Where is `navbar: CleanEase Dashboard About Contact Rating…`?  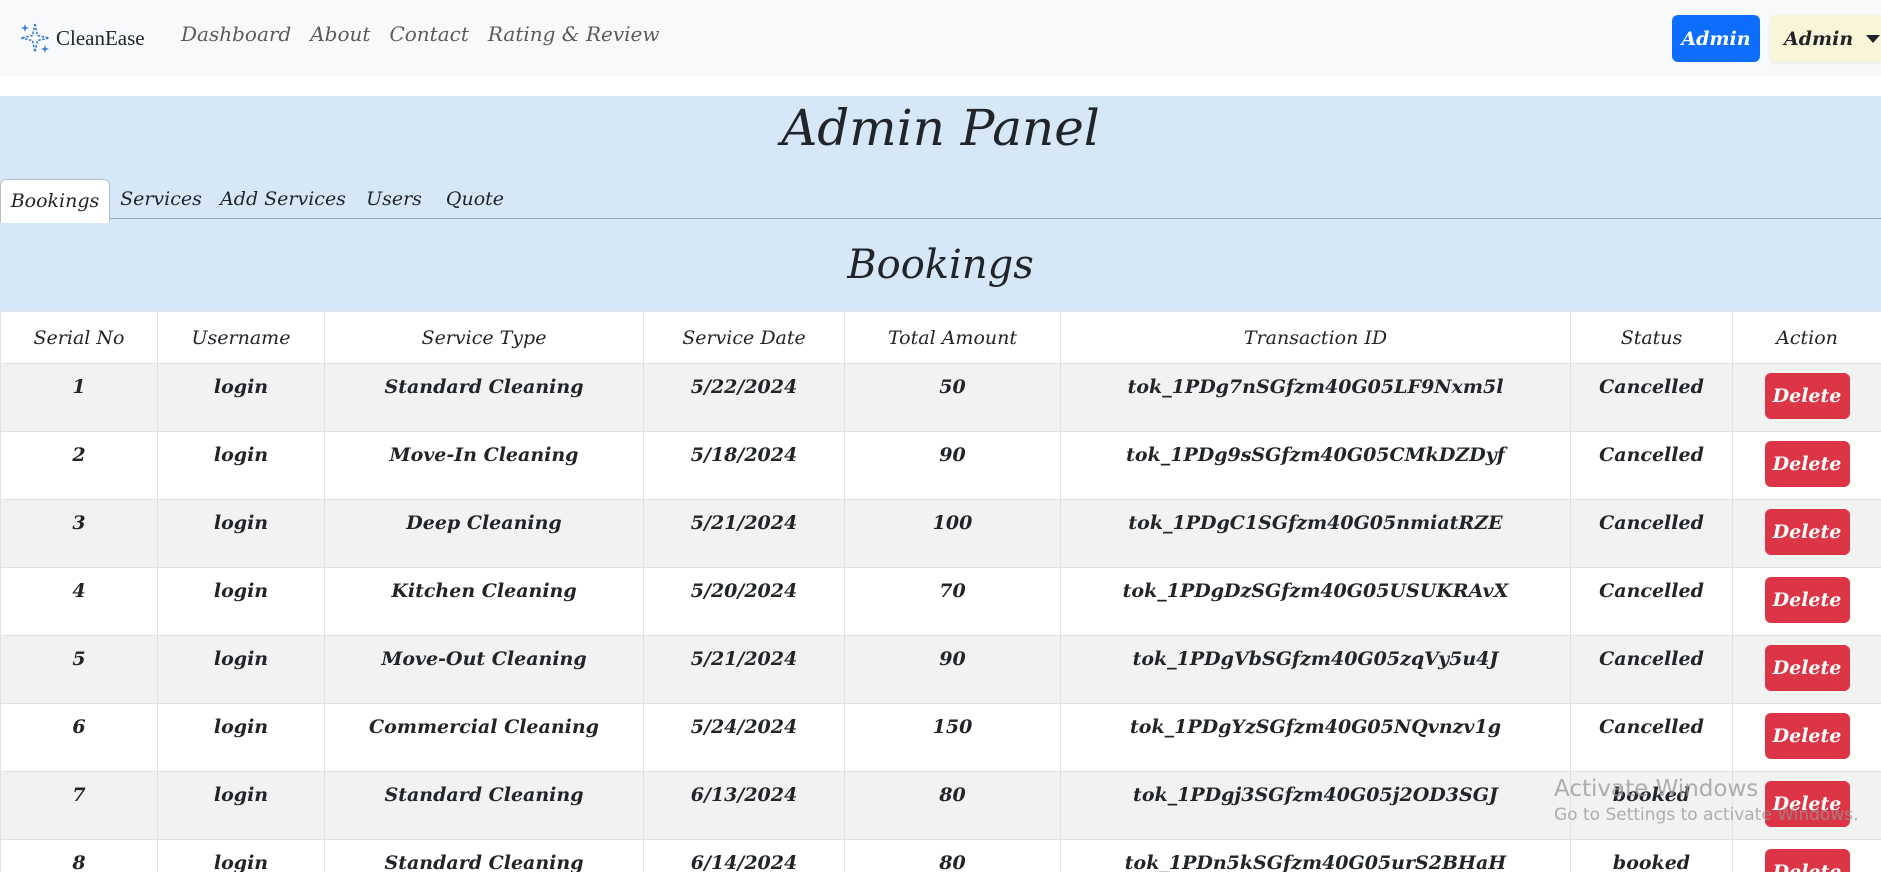
navbar: CleanEase Dashboard About Contact Rating… is located at coordinates (940, 38).